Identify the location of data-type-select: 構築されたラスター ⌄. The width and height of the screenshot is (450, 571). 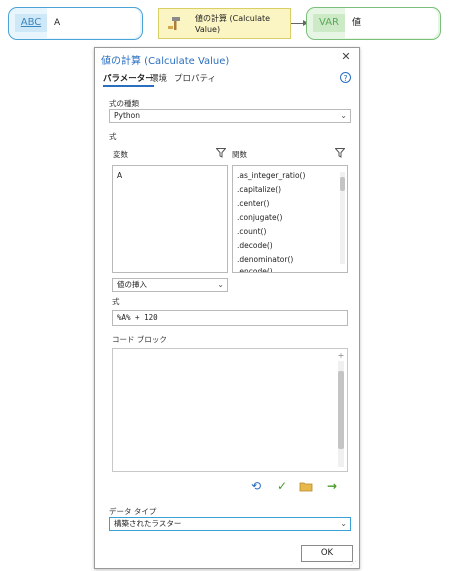
(230, 524).